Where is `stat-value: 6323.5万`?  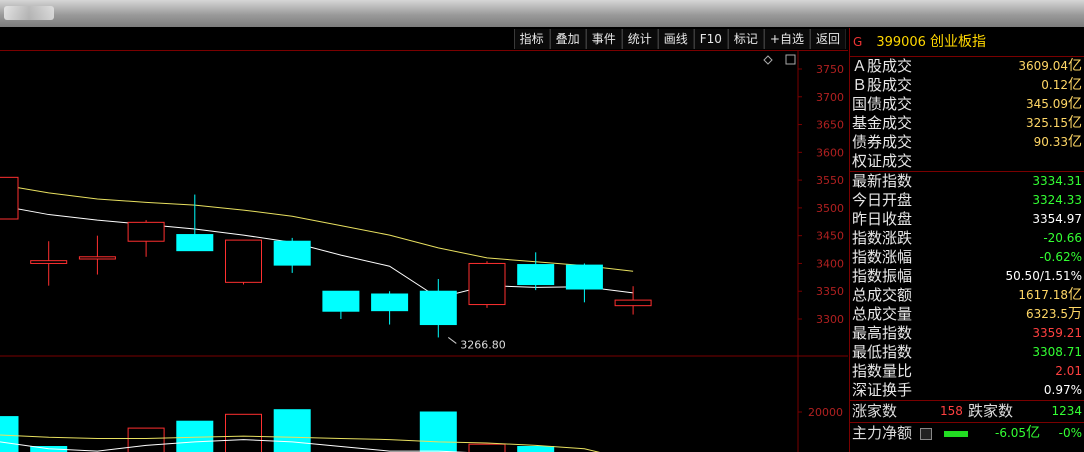
stat-value: 6323.5万 is located at coordinates (1054, 314).